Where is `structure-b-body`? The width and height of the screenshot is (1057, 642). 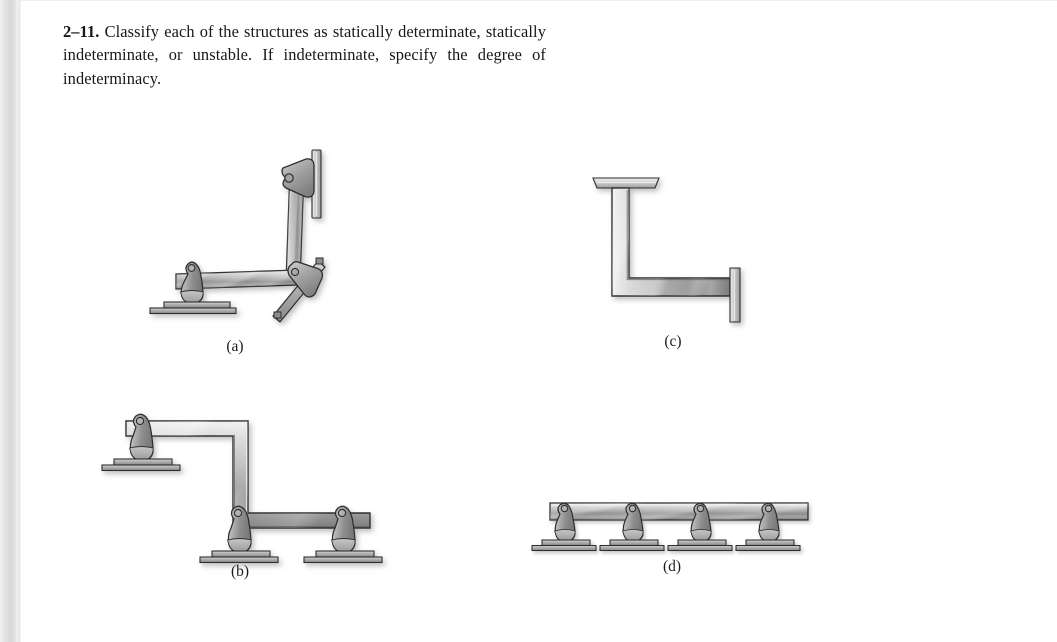
structure-b-body is located at coordinates (242, 488).